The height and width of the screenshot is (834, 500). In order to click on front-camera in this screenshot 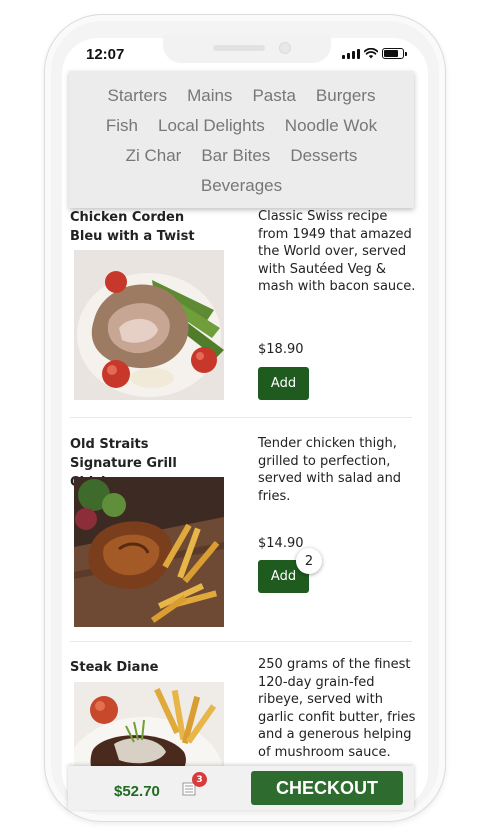, I will do `click(285, 48)`.